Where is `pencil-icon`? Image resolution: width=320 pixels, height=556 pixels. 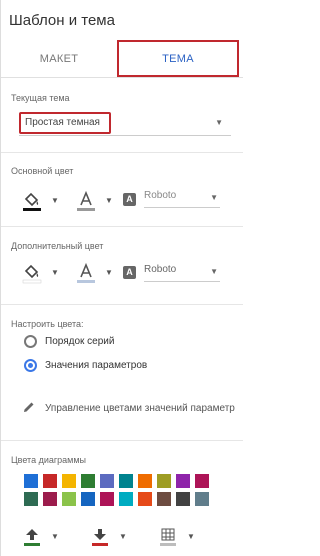 pencil-icon is located at coordinates (29, 409).